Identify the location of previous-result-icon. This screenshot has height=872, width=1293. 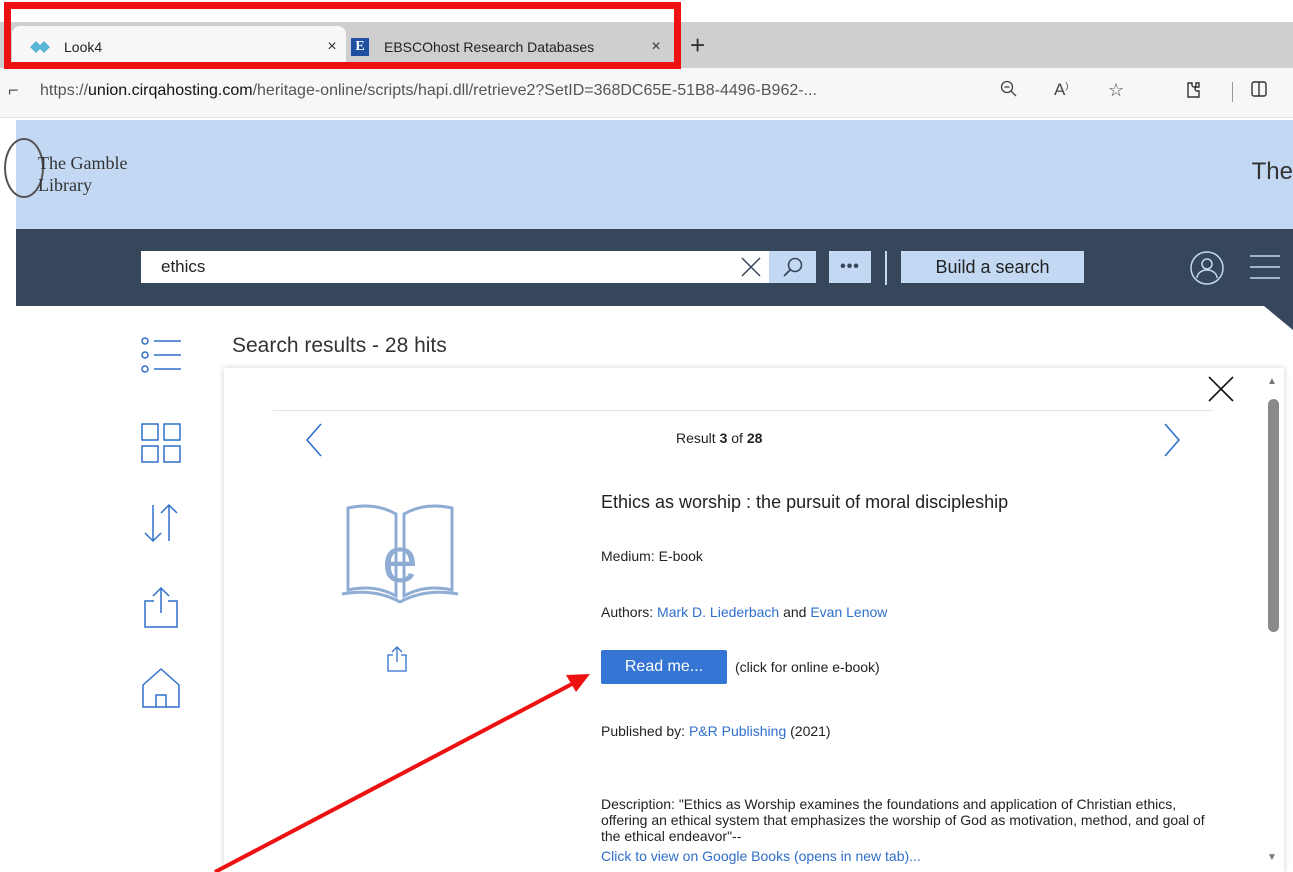
(314, 442).